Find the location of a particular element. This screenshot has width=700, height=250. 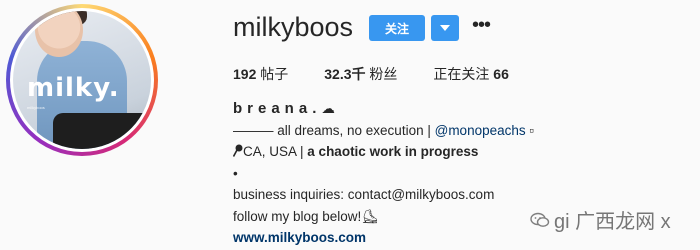

following-stat: 正在关注 66 is located at coordinates (470, 74).